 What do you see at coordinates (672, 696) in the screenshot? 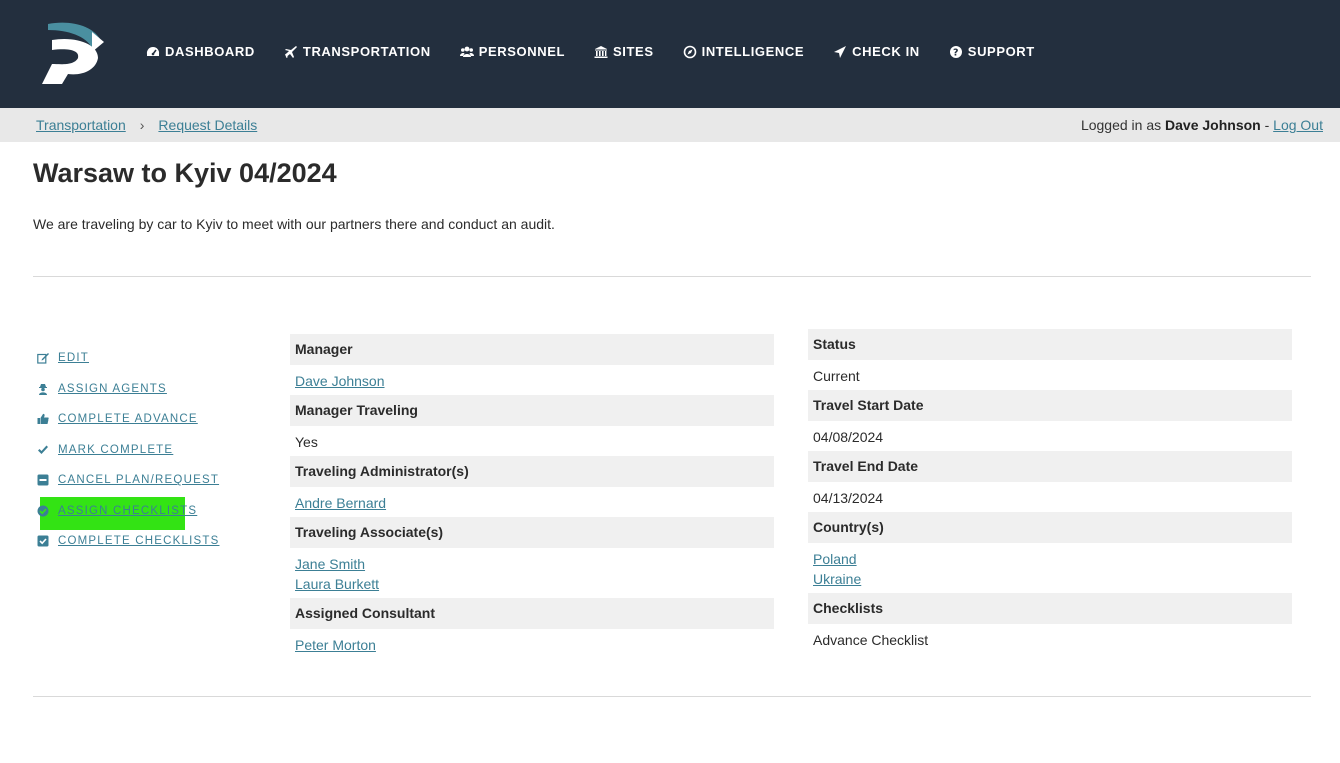
I see `divider-bottom` at bounding box center [672, 696].